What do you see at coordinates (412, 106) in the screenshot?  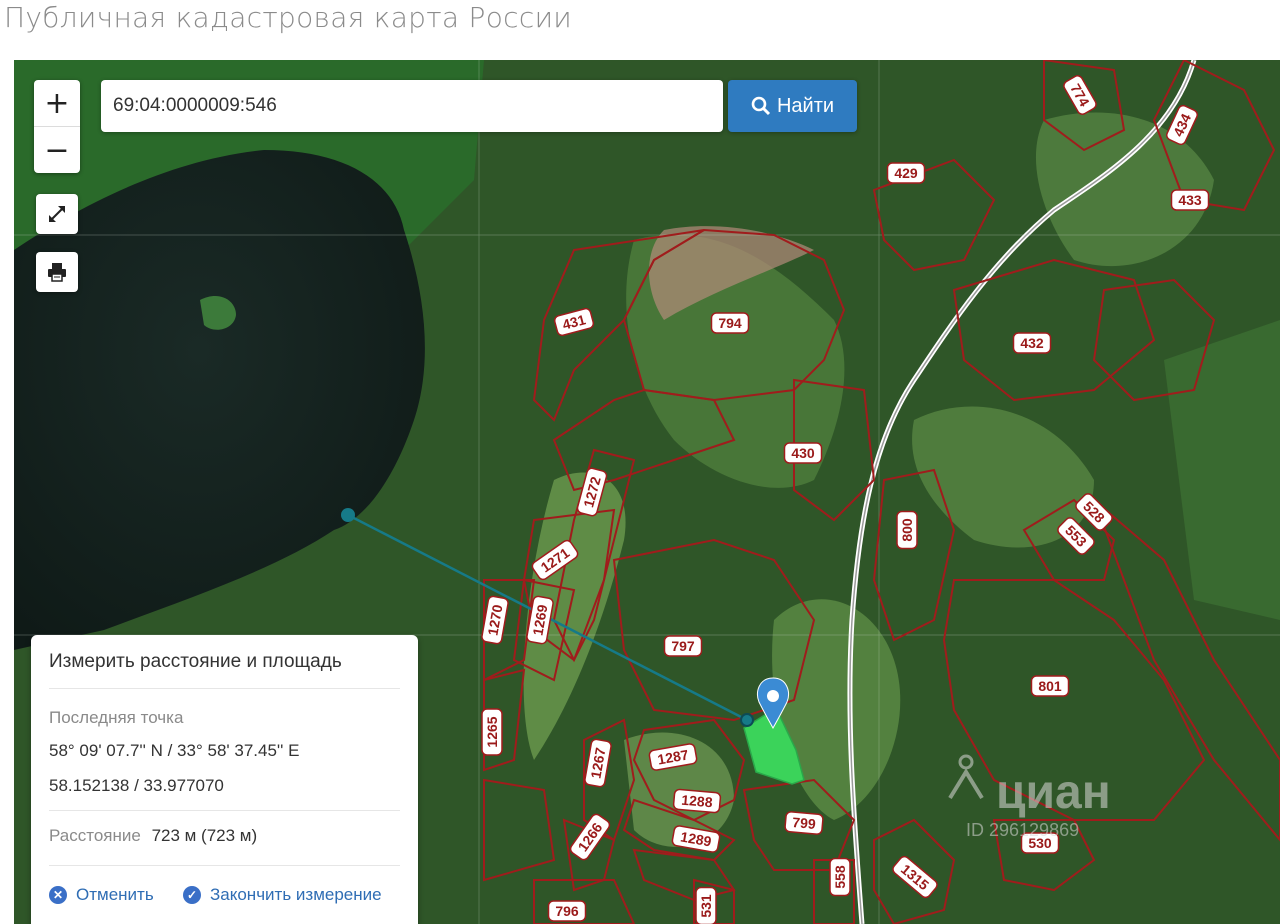 I see `cadastral-search-input` at bounding box center [412, 106].